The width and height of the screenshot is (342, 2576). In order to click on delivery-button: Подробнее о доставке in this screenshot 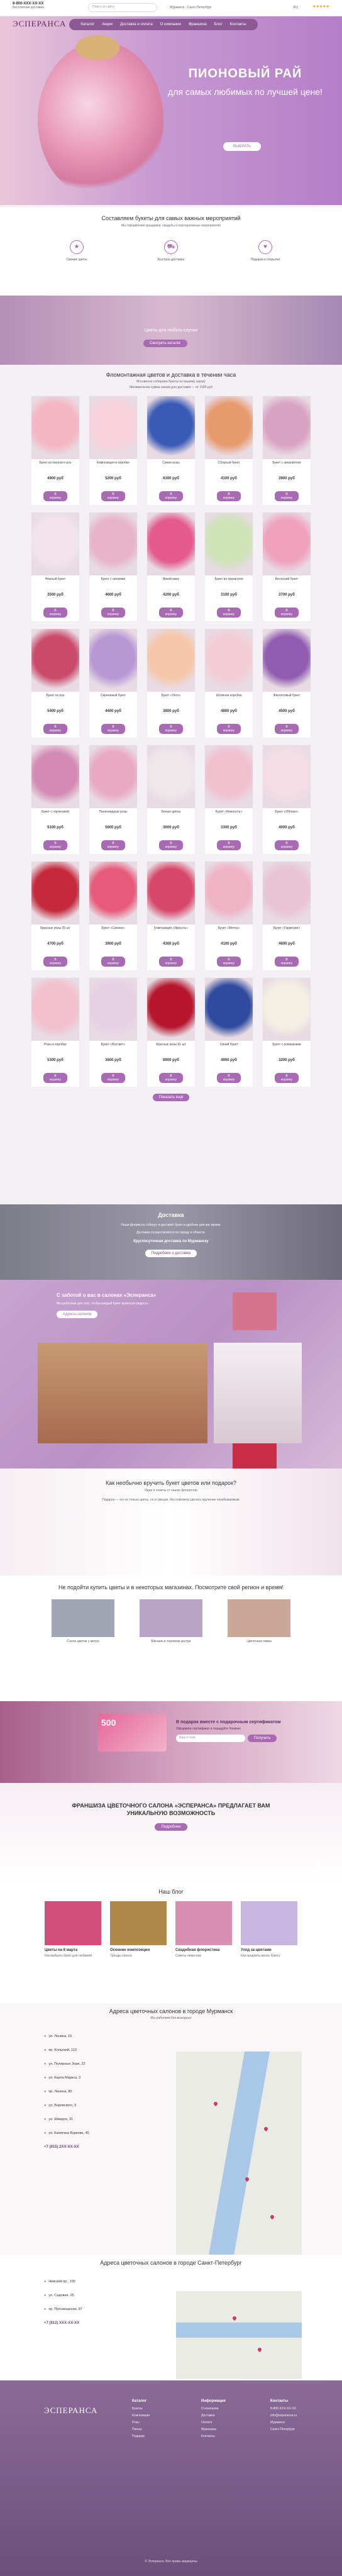, I will do `click(171, 1253)`.